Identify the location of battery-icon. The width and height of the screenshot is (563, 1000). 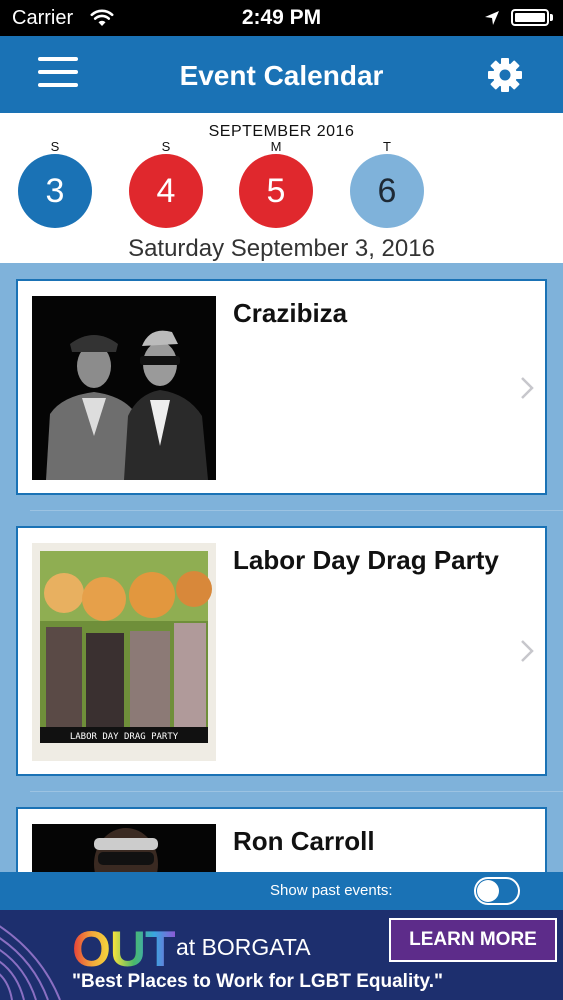
(530, 17).